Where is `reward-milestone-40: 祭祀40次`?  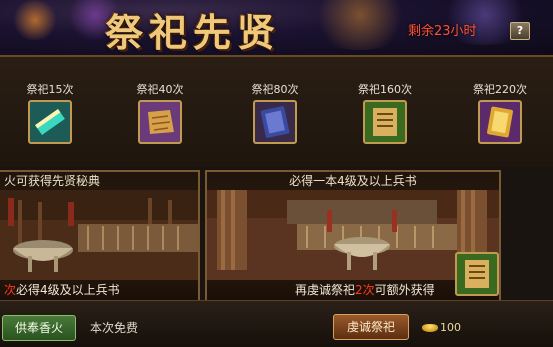
reward-milestone-40: 祭祀40次 is located at coordinates (160, 112).